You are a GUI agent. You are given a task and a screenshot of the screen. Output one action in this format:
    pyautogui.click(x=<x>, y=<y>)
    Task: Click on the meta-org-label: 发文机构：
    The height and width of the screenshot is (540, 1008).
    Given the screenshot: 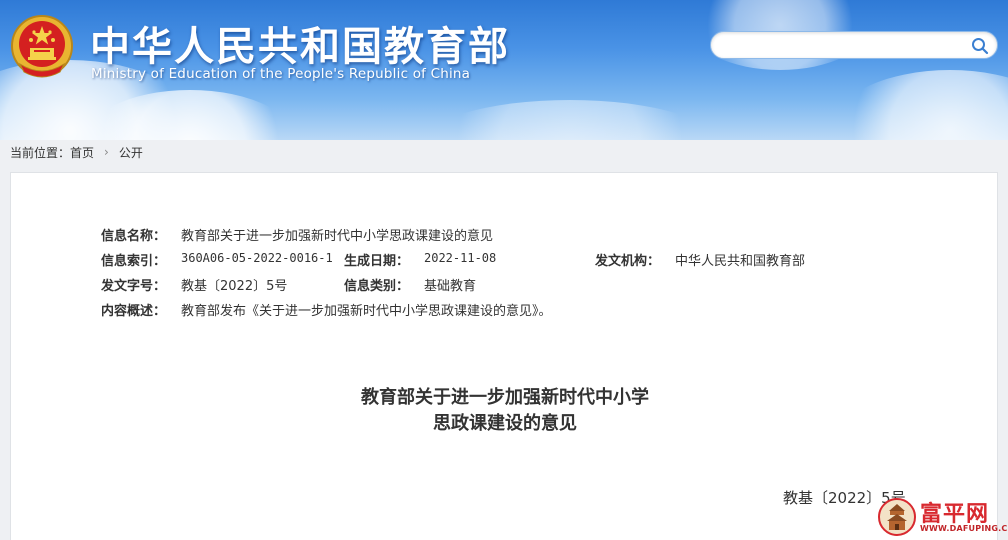 What is the action you would take?
    pyautogui.click(x=628, y=261)
    